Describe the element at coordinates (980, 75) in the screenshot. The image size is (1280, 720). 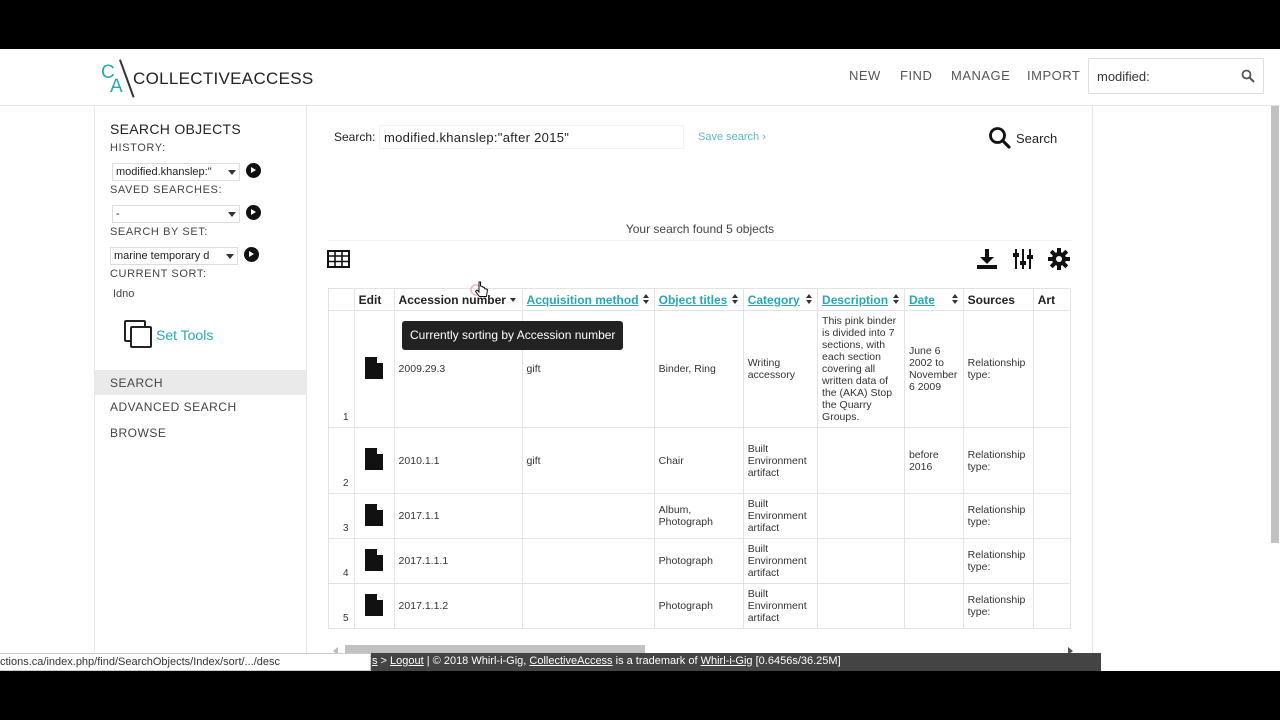
I see `nav-manage: MANAGE` at that location.